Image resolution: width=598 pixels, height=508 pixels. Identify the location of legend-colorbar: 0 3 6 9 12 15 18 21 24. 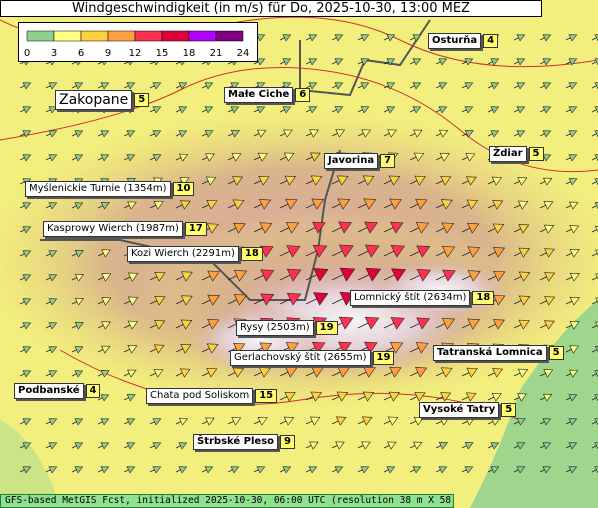
(137, 44).